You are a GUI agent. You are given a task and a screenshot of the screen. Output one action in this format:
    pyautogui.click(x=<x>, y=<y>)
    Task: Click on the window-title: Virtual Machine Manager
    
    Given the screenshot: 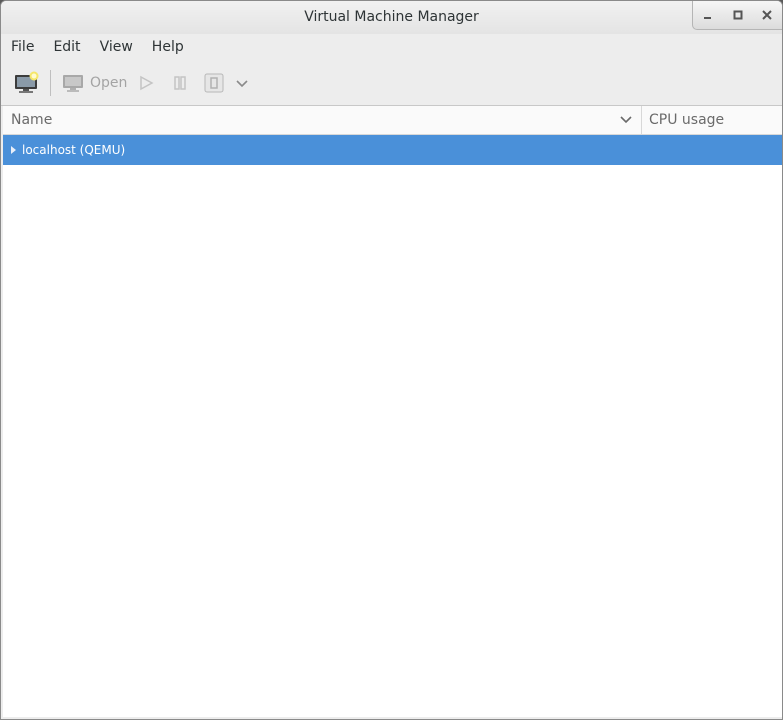 What is the action you would take?
    pyautogui.click(x=391, y=17)
    